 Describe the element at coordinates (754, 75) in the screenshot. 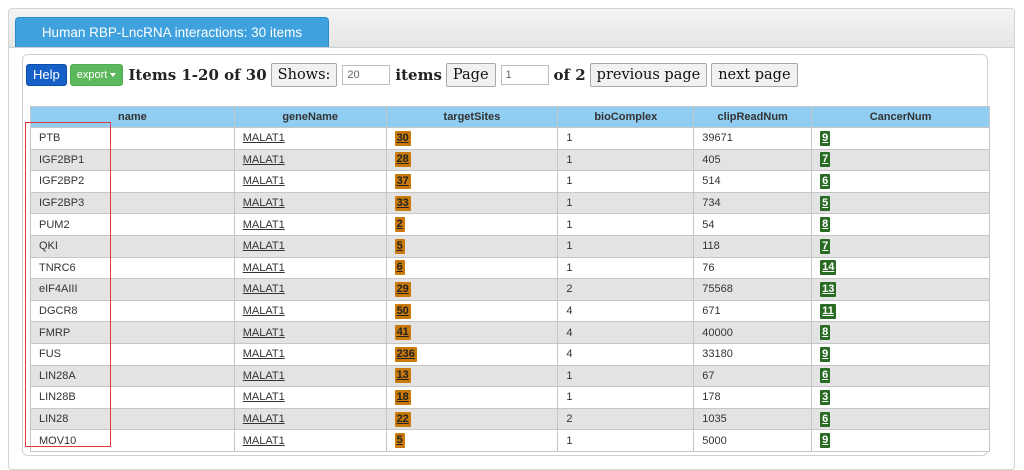

I see `next-page-button: next page` at that location.